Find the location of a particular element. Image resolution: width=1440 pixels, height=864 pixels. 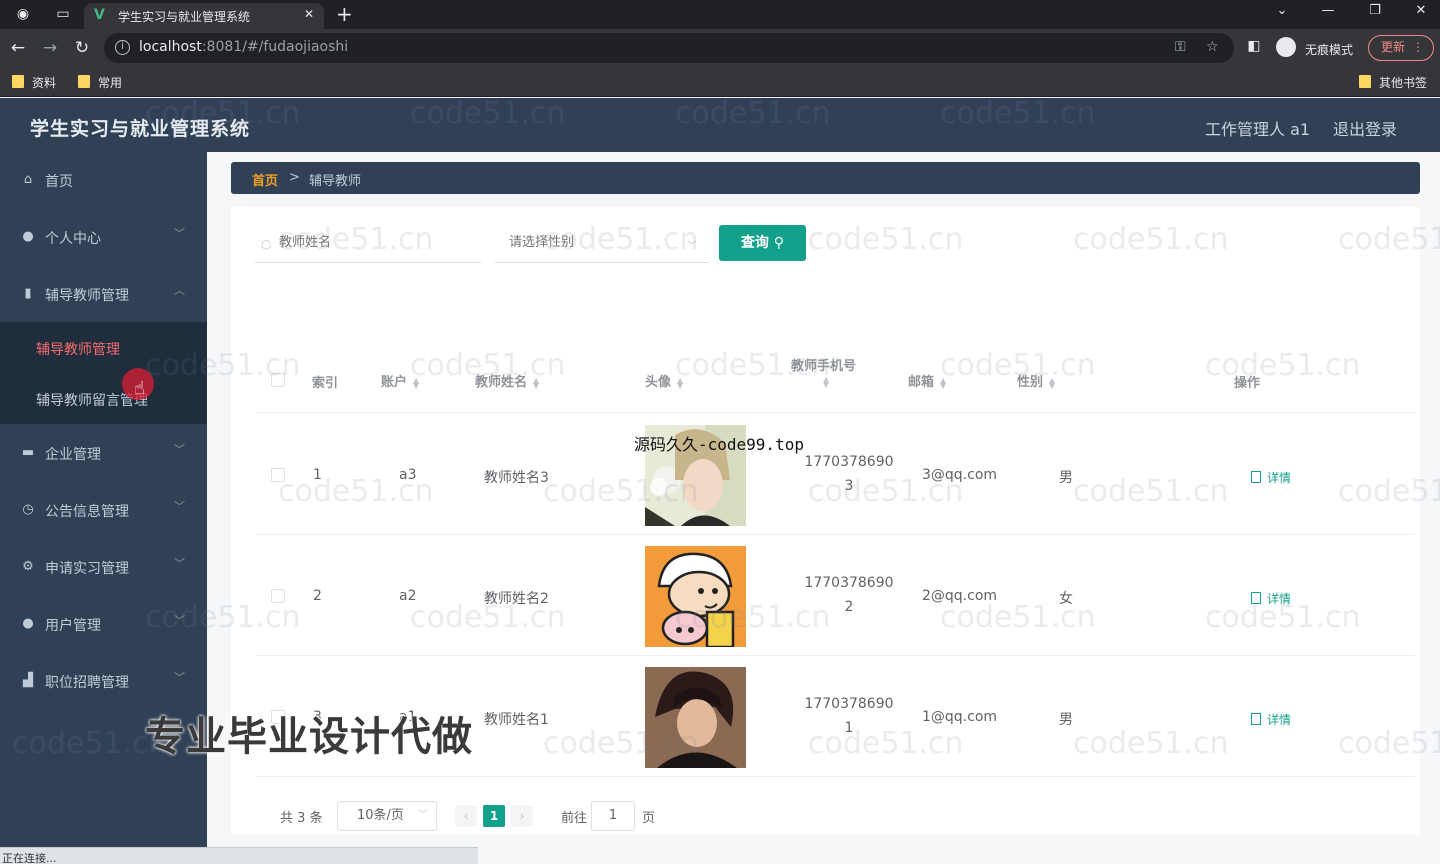

tab-search-icon: ▭ is located at coordinates (63, 14).